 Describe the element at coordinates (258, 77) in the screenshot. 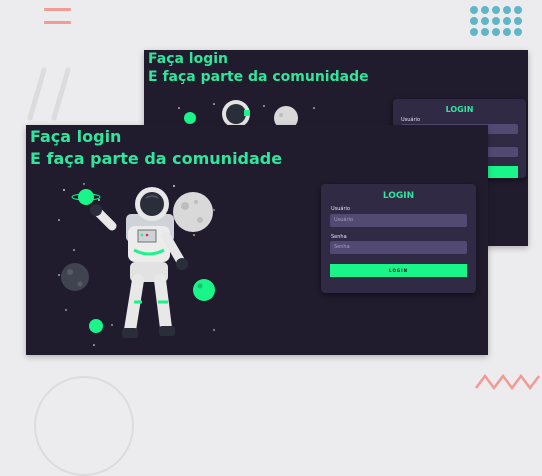

I see `back-heading-line2: E faça parte da comunidade` at that location.